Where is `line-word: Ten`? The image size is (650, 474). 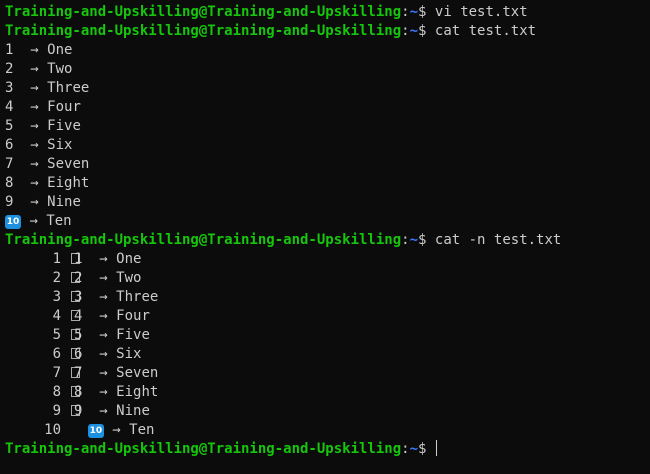
line-word: Ten is located at coordinates (142, 430).